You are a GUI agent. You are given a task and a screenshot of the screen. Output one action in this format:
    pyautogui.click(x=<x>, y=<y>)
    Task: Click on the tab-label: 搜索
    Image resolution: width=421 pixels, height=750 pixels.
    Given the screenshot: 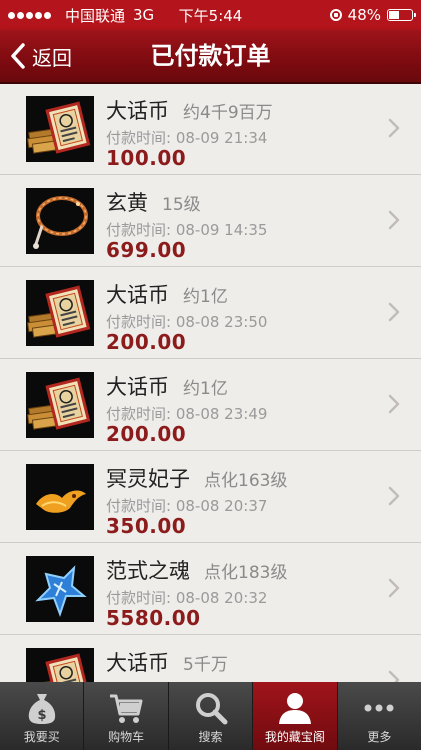 What is the action you would take?
    pyautogui.click(x=210, y=737)
    